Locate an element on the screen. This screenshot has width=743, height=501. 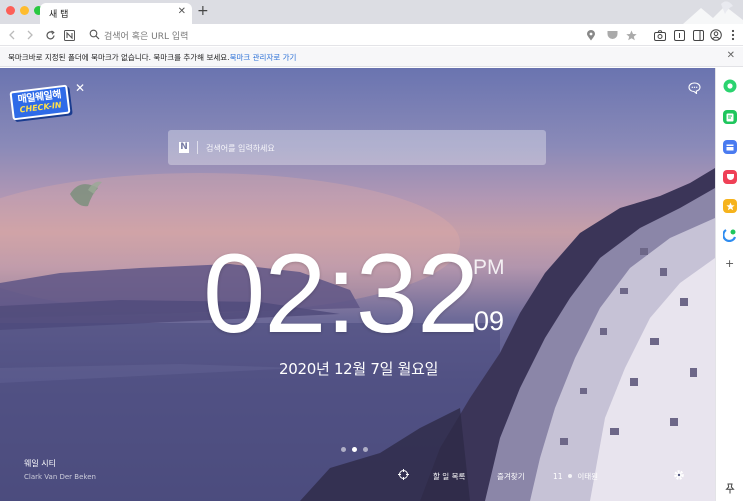
sidebar-pocket is located at coordinates (730, 177).